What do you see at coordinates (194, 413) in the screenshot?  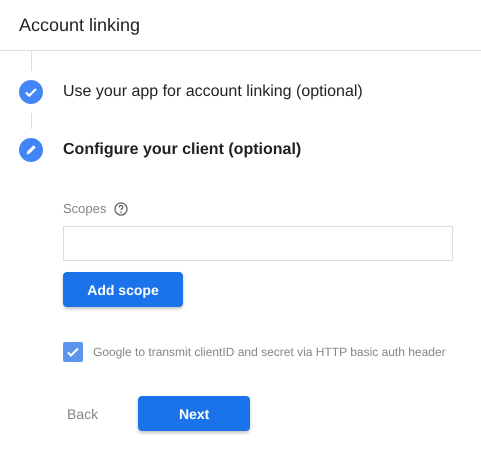 I see `next-button: Next` at bounding box center [194, 413].